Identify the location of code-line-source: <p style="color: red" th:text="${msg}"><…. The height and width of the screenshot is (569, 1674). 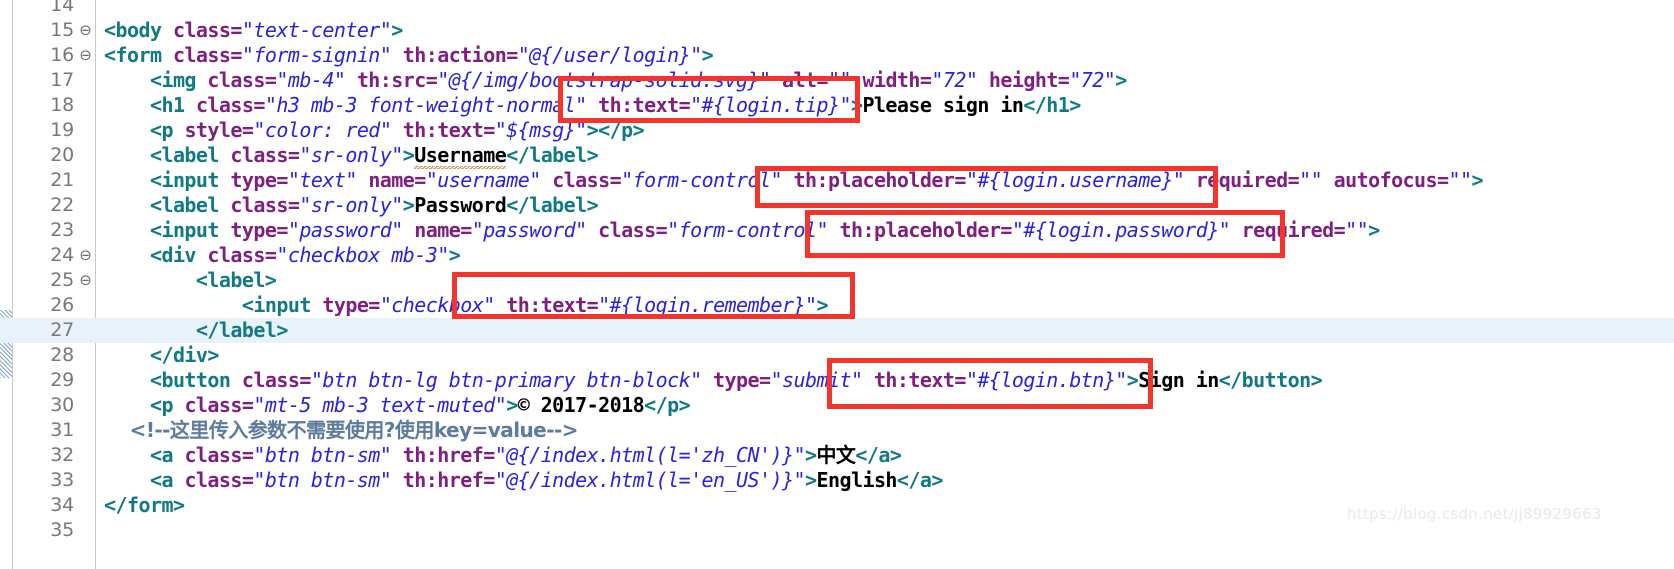
(374, 130).